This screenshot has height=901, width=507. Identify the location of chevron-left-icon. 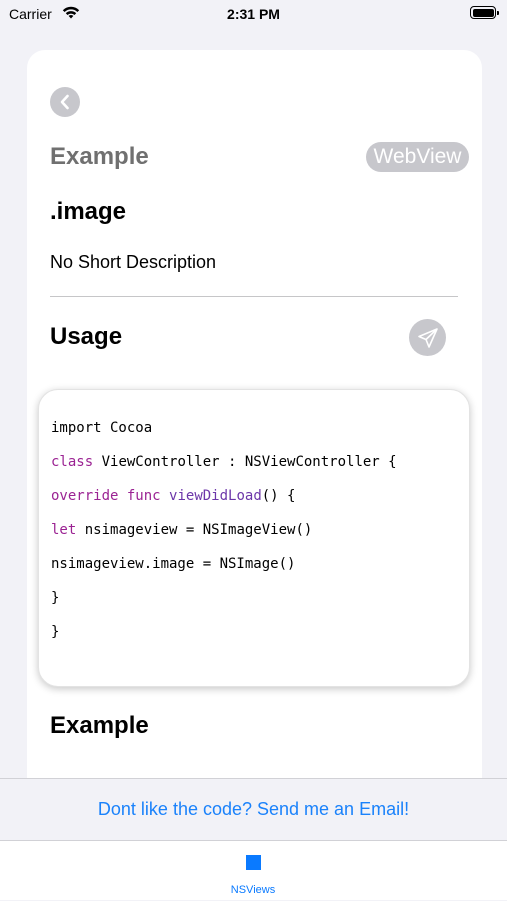
(64, 102).